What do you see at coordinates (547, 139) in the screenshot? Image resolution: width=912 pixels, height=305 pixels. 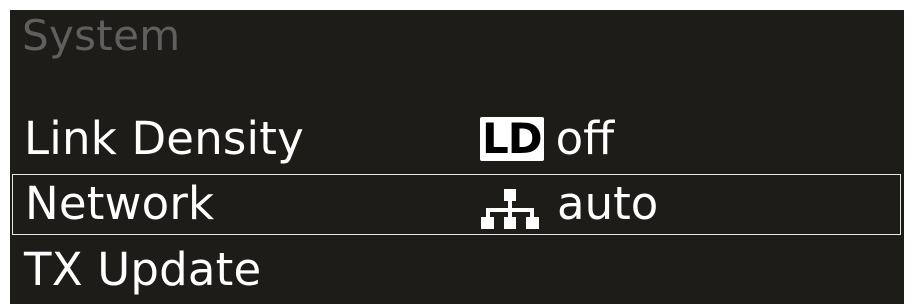 I see `menu-item-value-group: LD off` at bounding box center [547, 139].